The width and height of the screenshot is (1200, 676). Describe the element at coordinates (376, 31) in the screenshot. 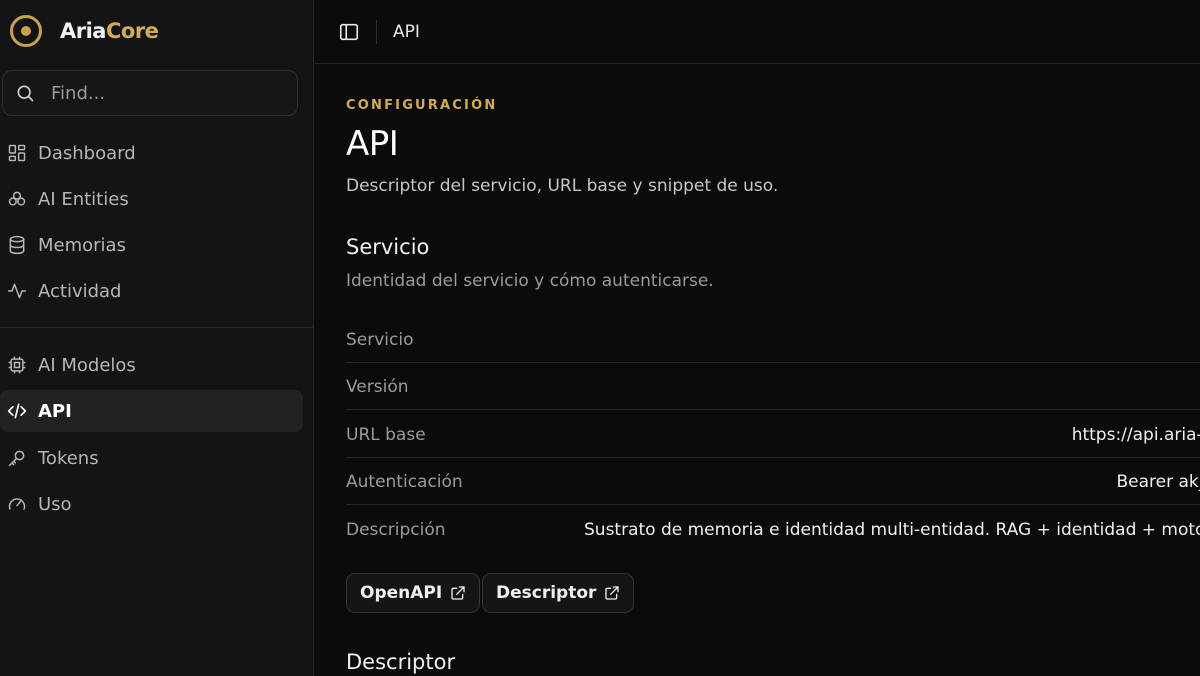

I see `topbar-divider` at that location.